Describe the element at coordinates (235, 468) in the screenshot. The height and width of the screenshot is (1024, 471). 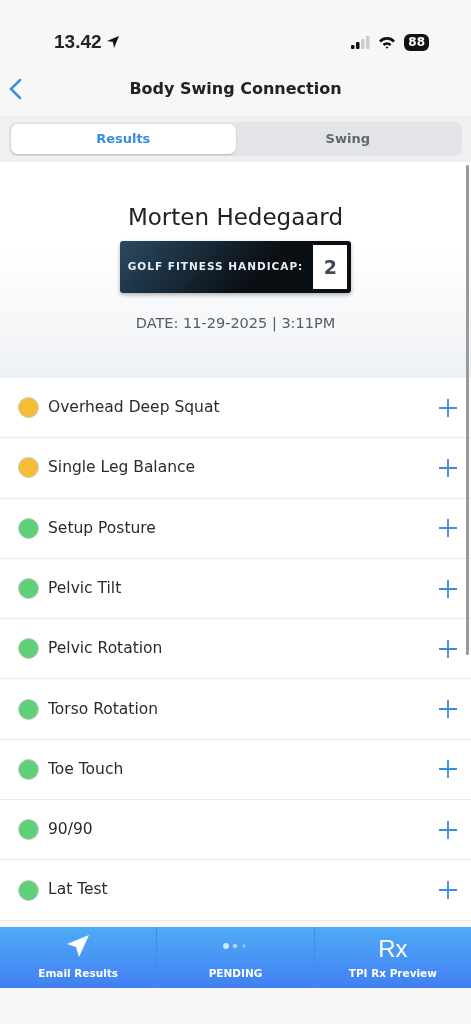
I see `list-row: Single Leg Balance` at that location.